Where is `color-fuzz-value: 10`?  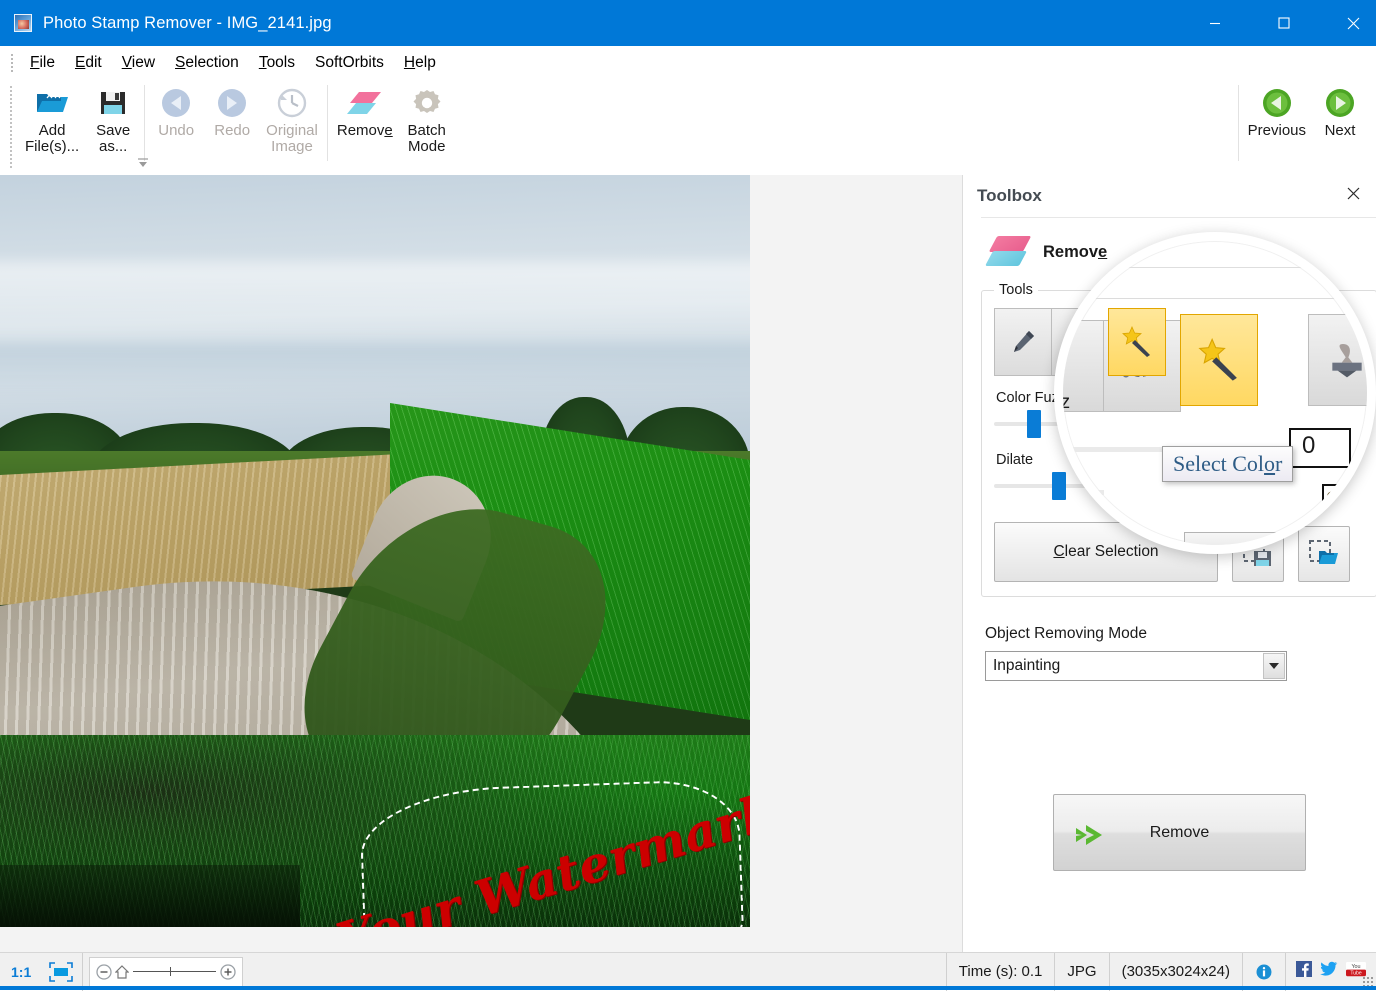
color-fuzz-value: 10 is located at coordinates (1302, 424).